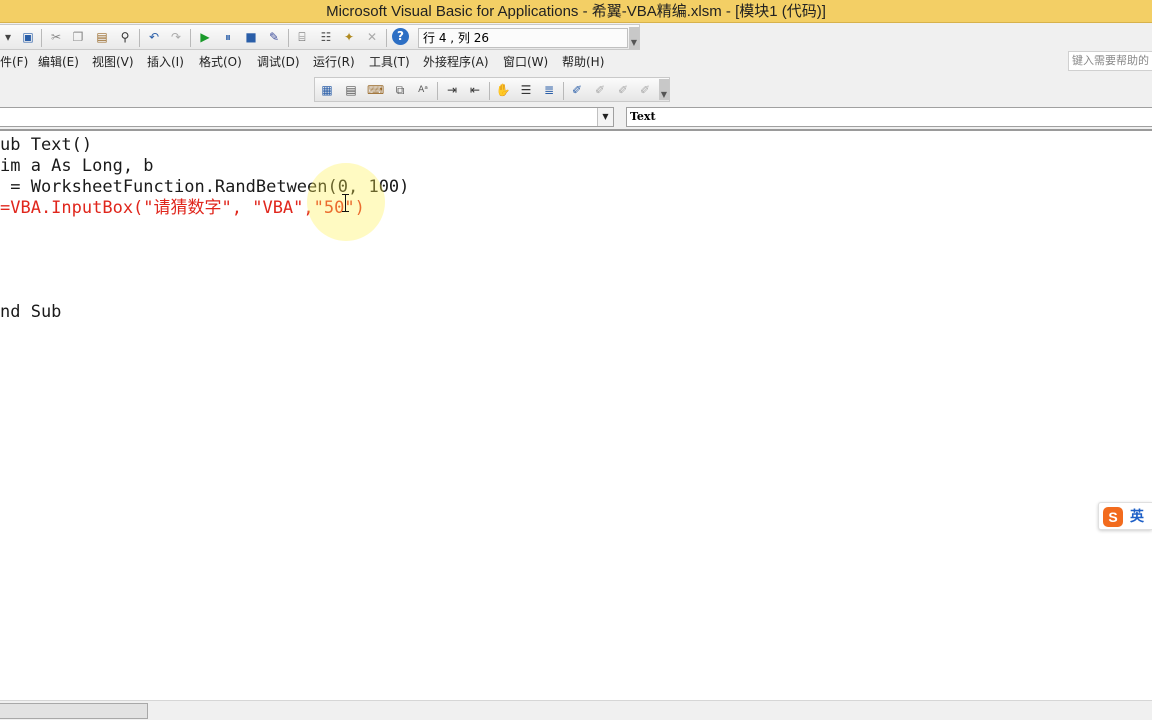 This screenshot has height=720, width=1152. Describe the element at coordinates (605, 117) in the screenshot. I see `chevron-down-icon: ▼` at that location.